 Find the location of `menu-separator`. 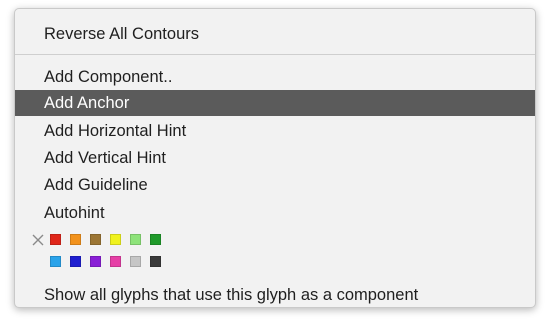

menu-separator is located at coordinates (275, 54).